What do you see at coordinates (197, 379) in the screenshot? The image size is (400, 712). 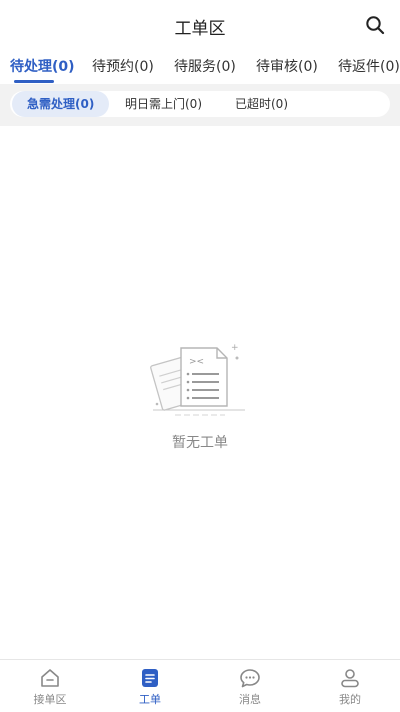 I see `empty-document-icon: >< +` at bounding box center [197, 379].